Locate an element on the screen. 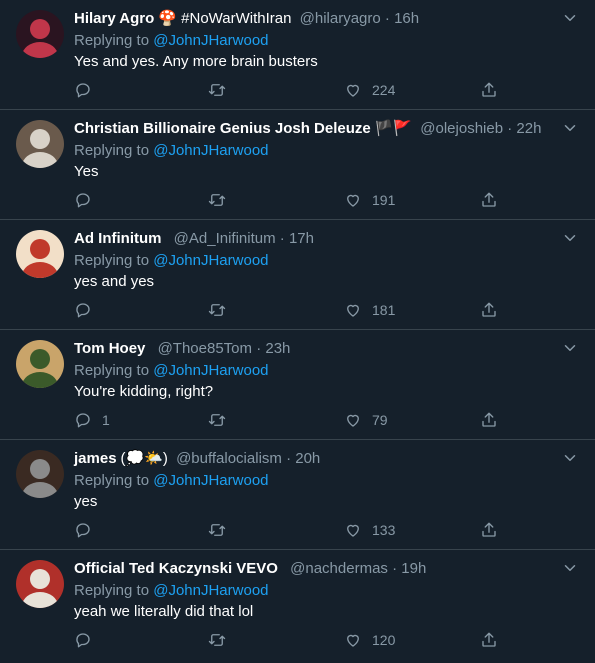 The width and height of the screenshot is (595, 663). user-handle: @olejoshieb is located at coordinates (461, 128).